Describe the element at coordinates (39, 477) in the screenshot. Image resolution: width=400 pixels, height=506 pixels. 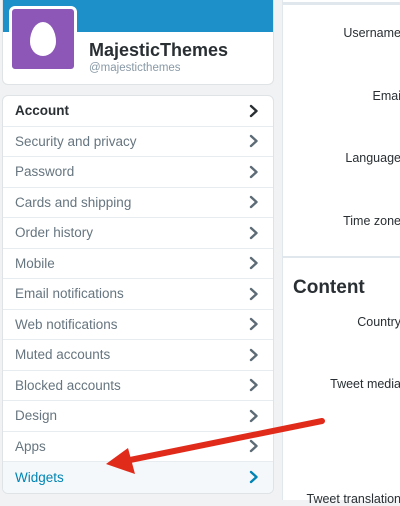
I see `menu-item-label: Widgets` at that location.